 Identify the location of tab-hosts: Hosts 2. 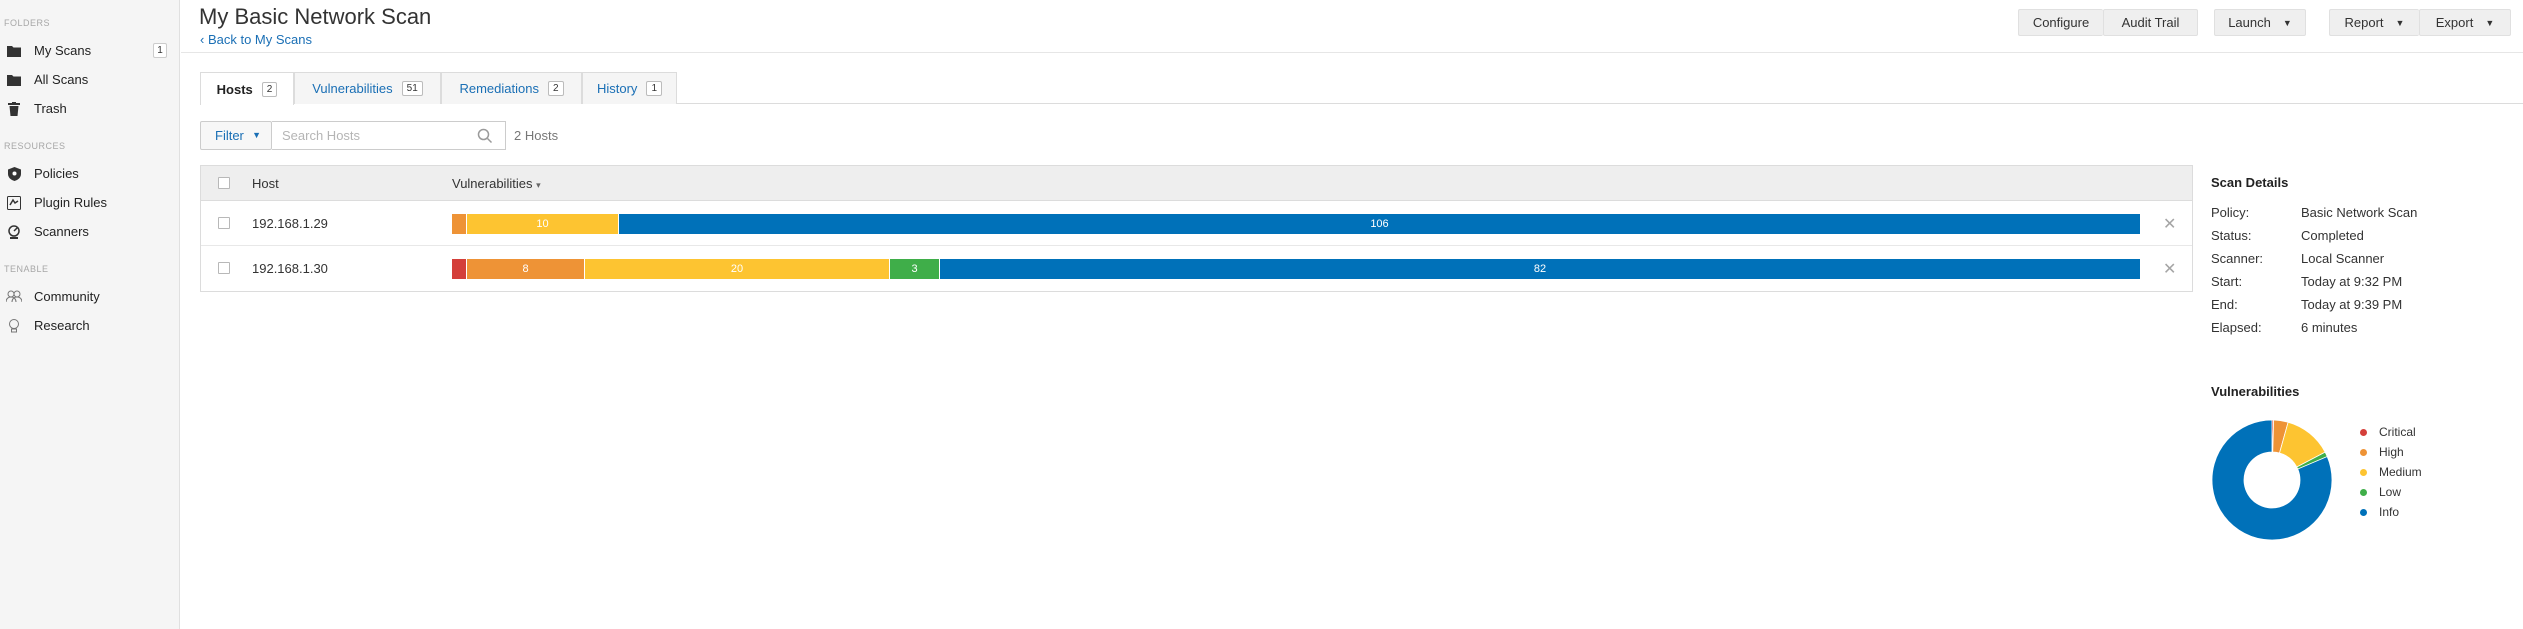
(247, 88).